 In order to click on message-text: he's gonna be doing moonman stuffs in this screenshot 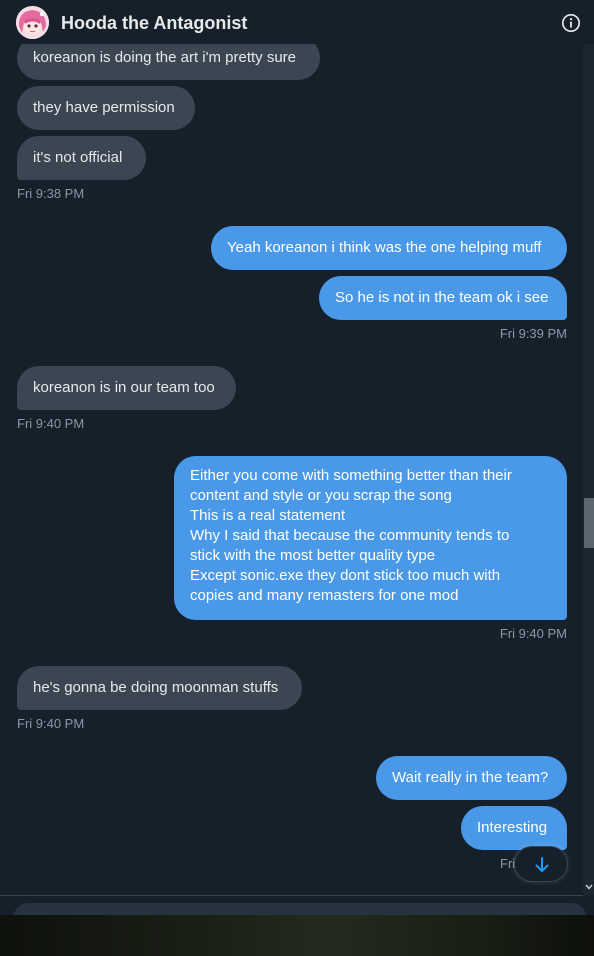, I will do `click(156, 687)`.